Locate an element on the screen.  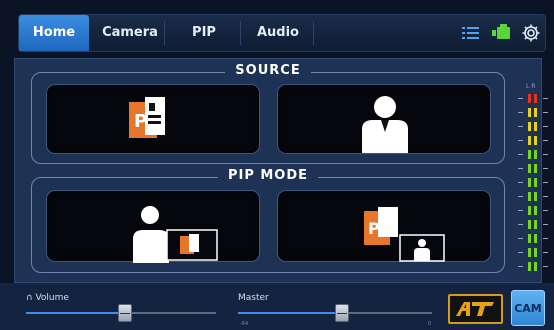
pip-slides-presenter-button: P is located at coordinates (384, 226).